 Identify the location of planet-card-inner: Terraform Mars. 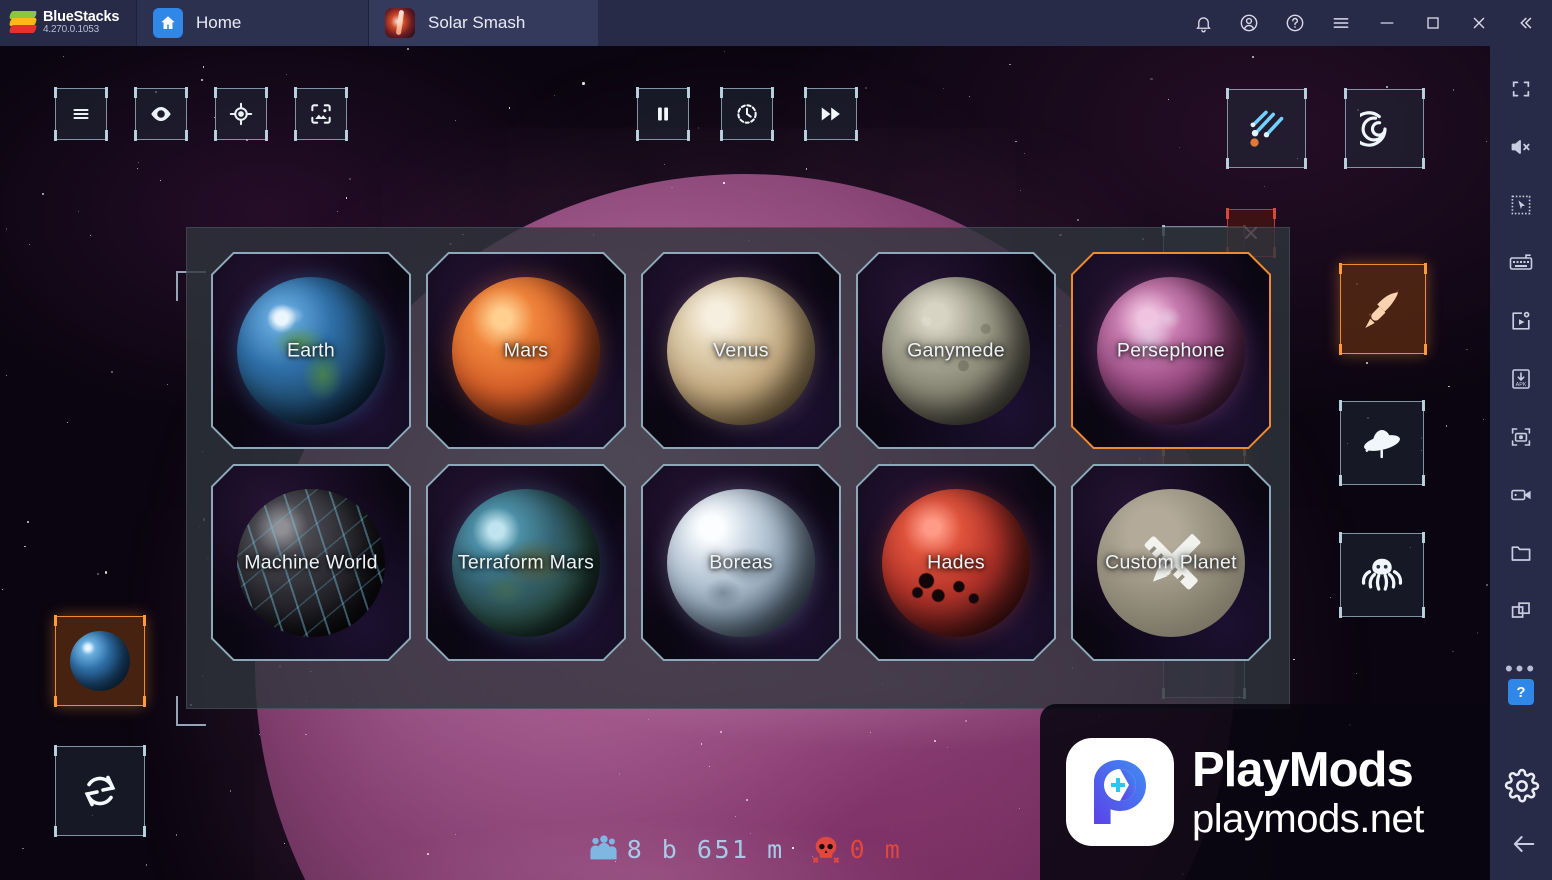
(526, 562).